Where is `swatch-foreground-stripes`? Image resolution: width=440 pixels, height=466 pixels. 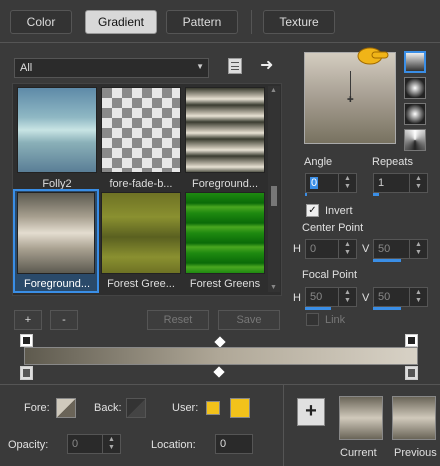
swatch-foreground-stripes is located at coordinates (225, 130).